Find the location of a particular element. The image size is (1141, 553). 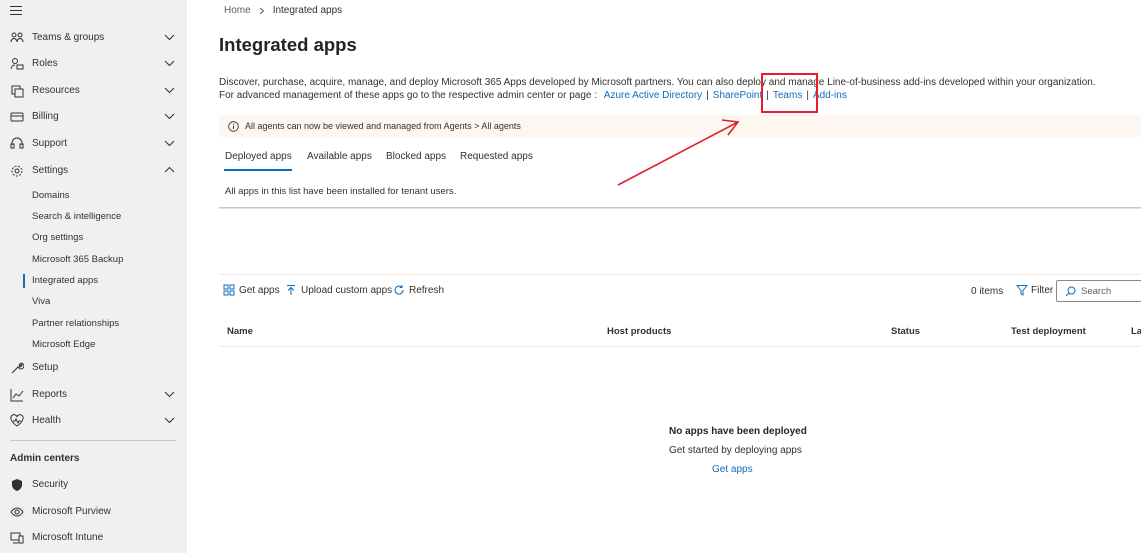

sub-item-org-settings: Org settings is located at coordinates (57, 237).